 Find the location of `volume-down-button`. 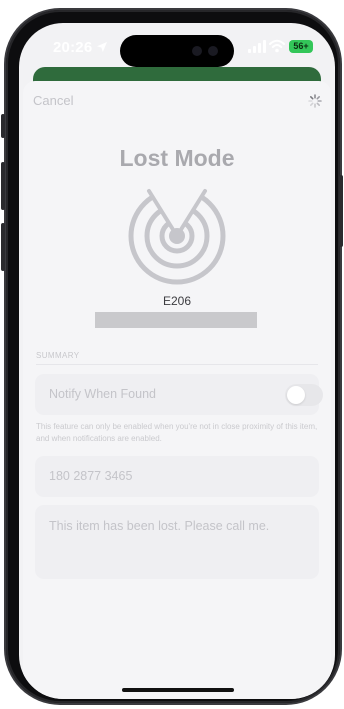

volume-down-button is located at coordinates (3, 247).